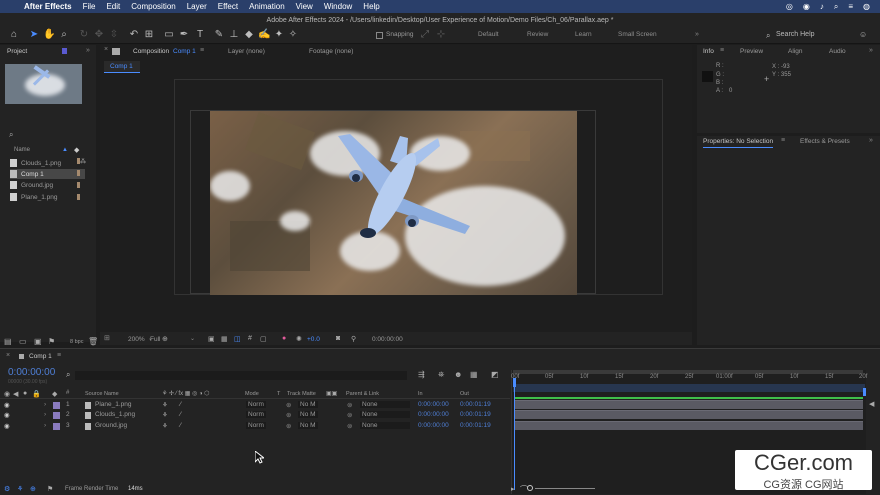  I want to click on audio-icon: ◀, so click(15, 394).